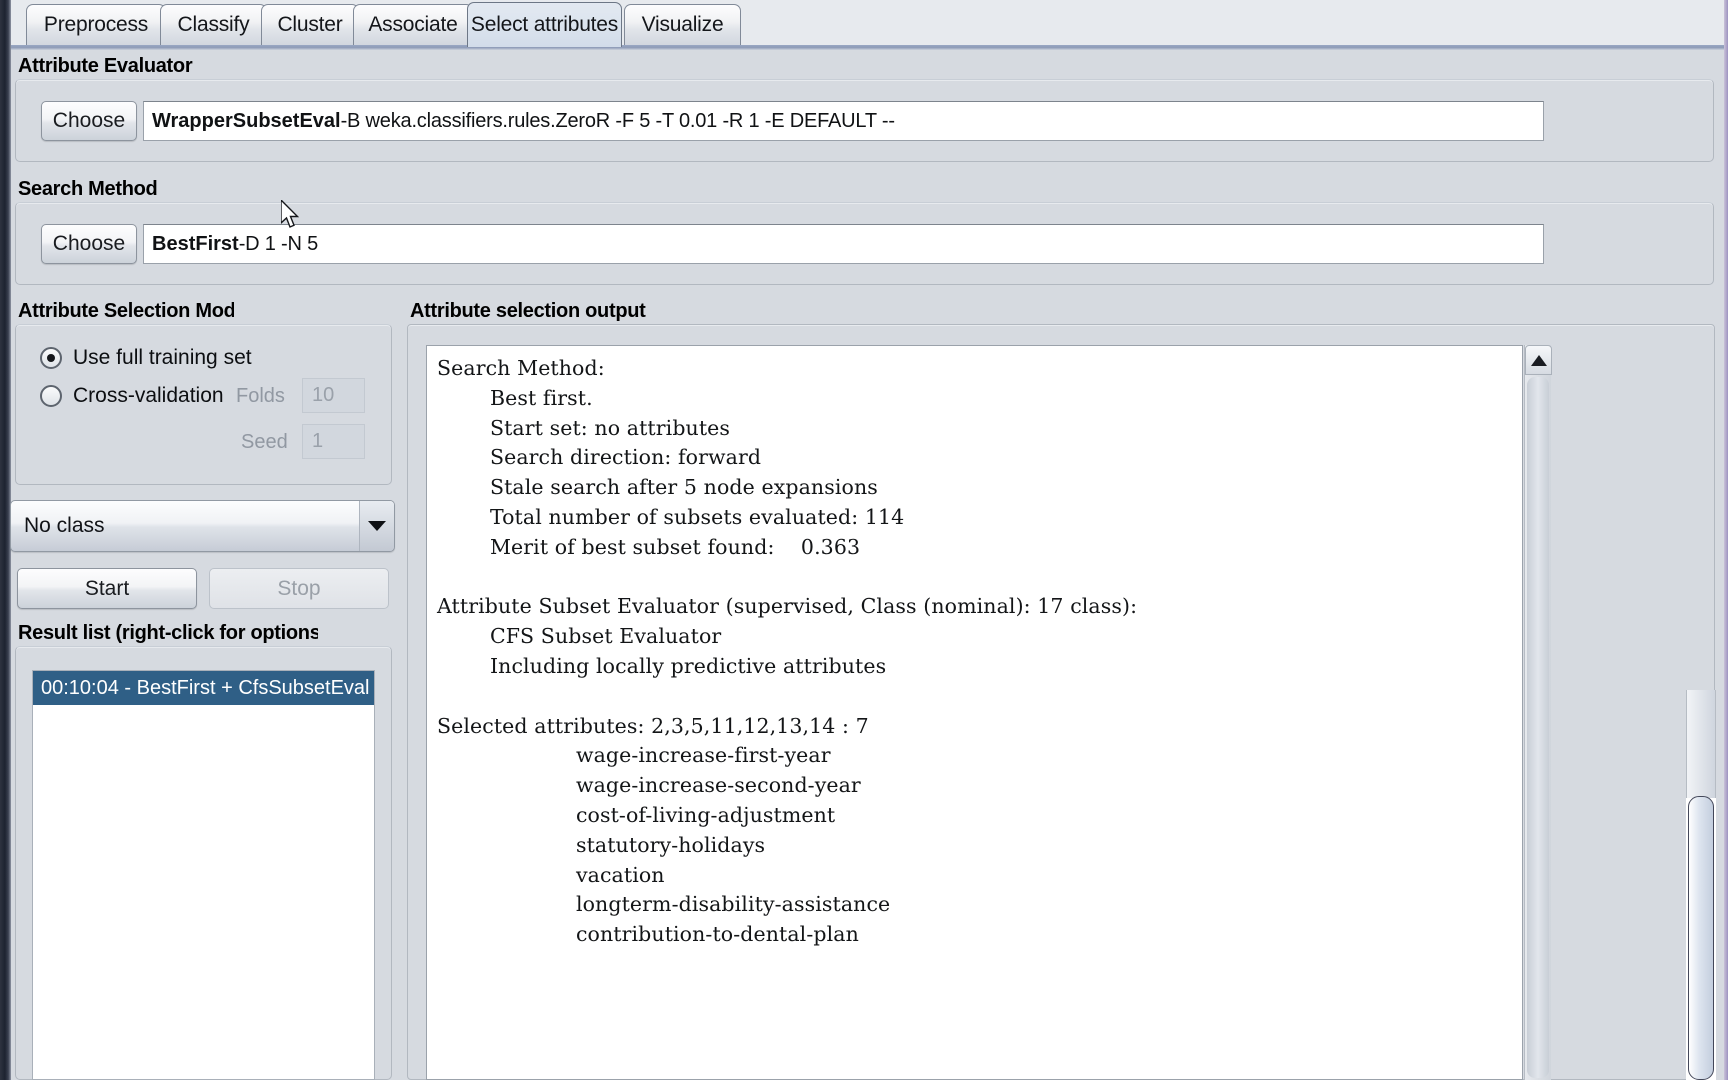  I want to click on class-select-value: No class, so click(64, 525).